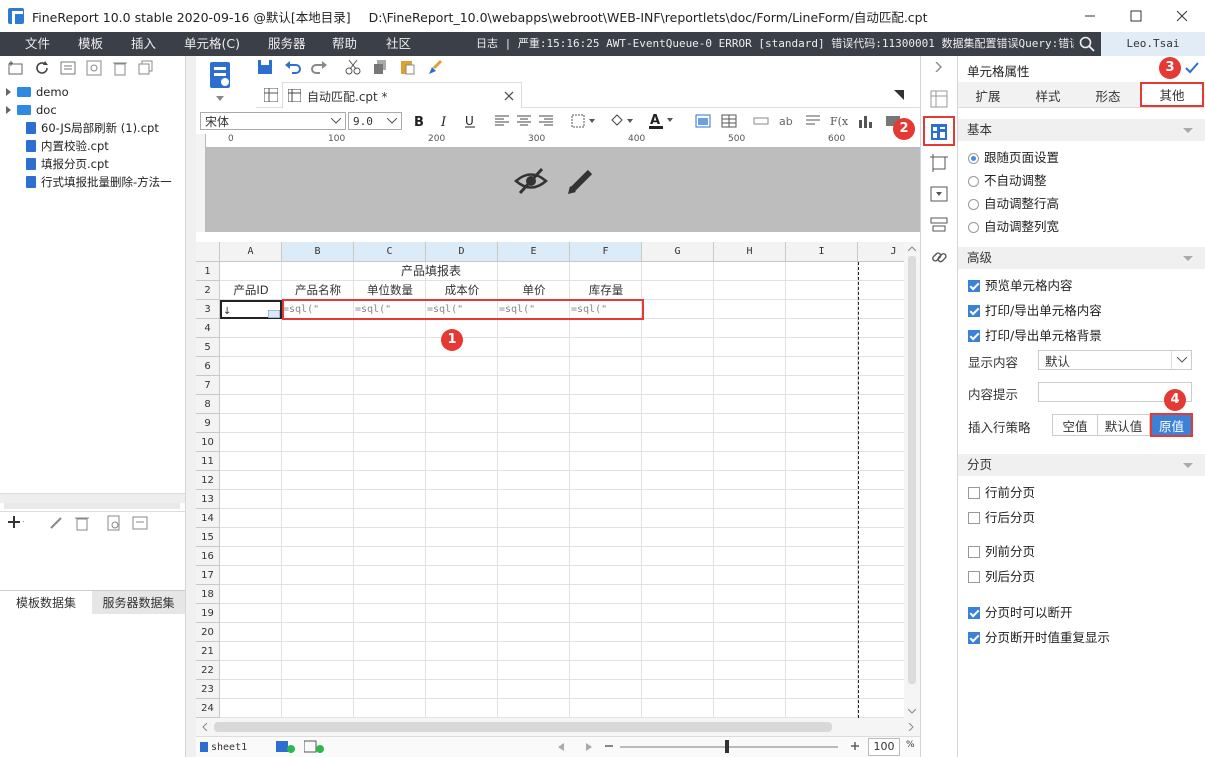  What do you see at coordinates (1035, 336) in the screenshot?
I see `check-print-background: 打印/导出单元格背景` at bounding box center [1035, 336].